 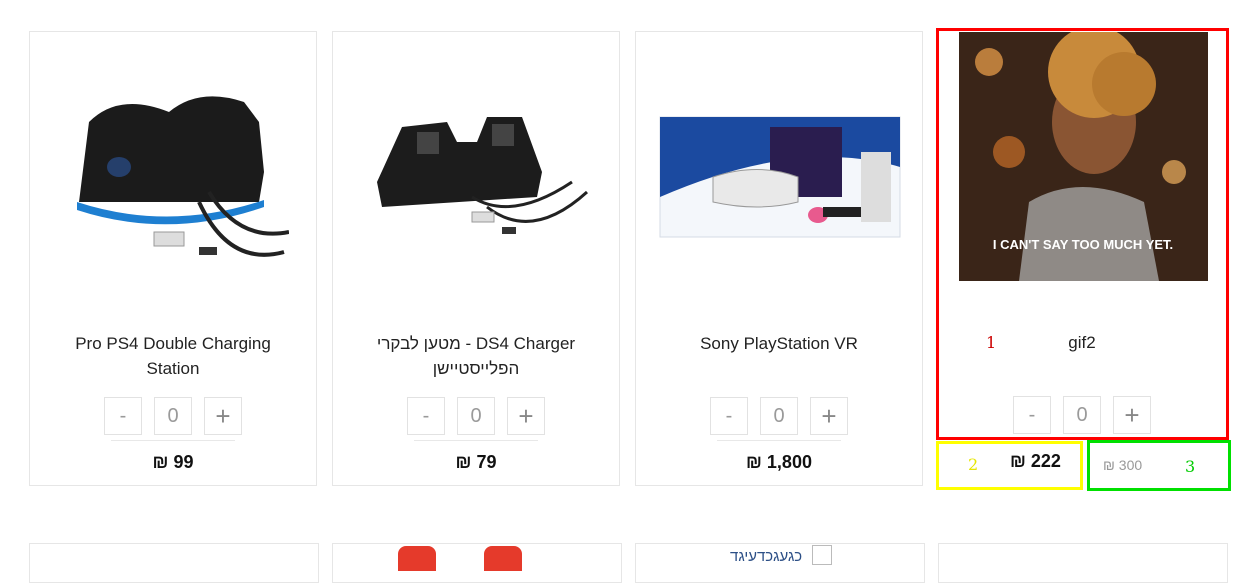 I want to click on product-name: כגעגכדעיגד, so click(x=766, y=556).